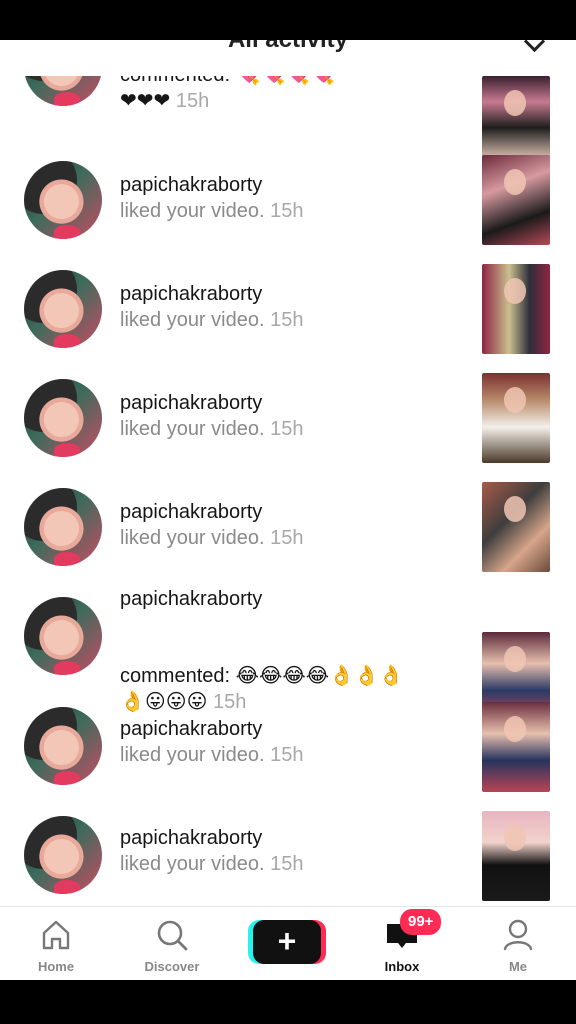 The image size is (576, 1024). I want to click on create-button: +, so click(287, 942).